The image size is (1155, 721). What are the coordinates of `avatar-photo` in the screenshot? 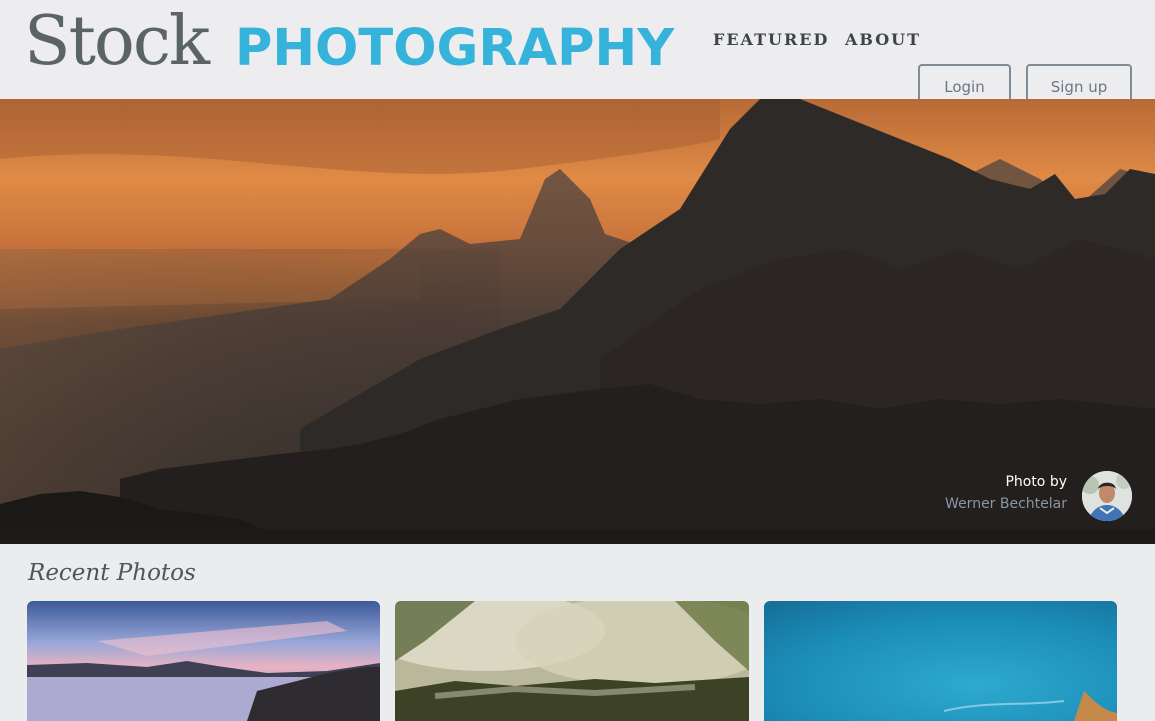 It's located at (1107, 496).